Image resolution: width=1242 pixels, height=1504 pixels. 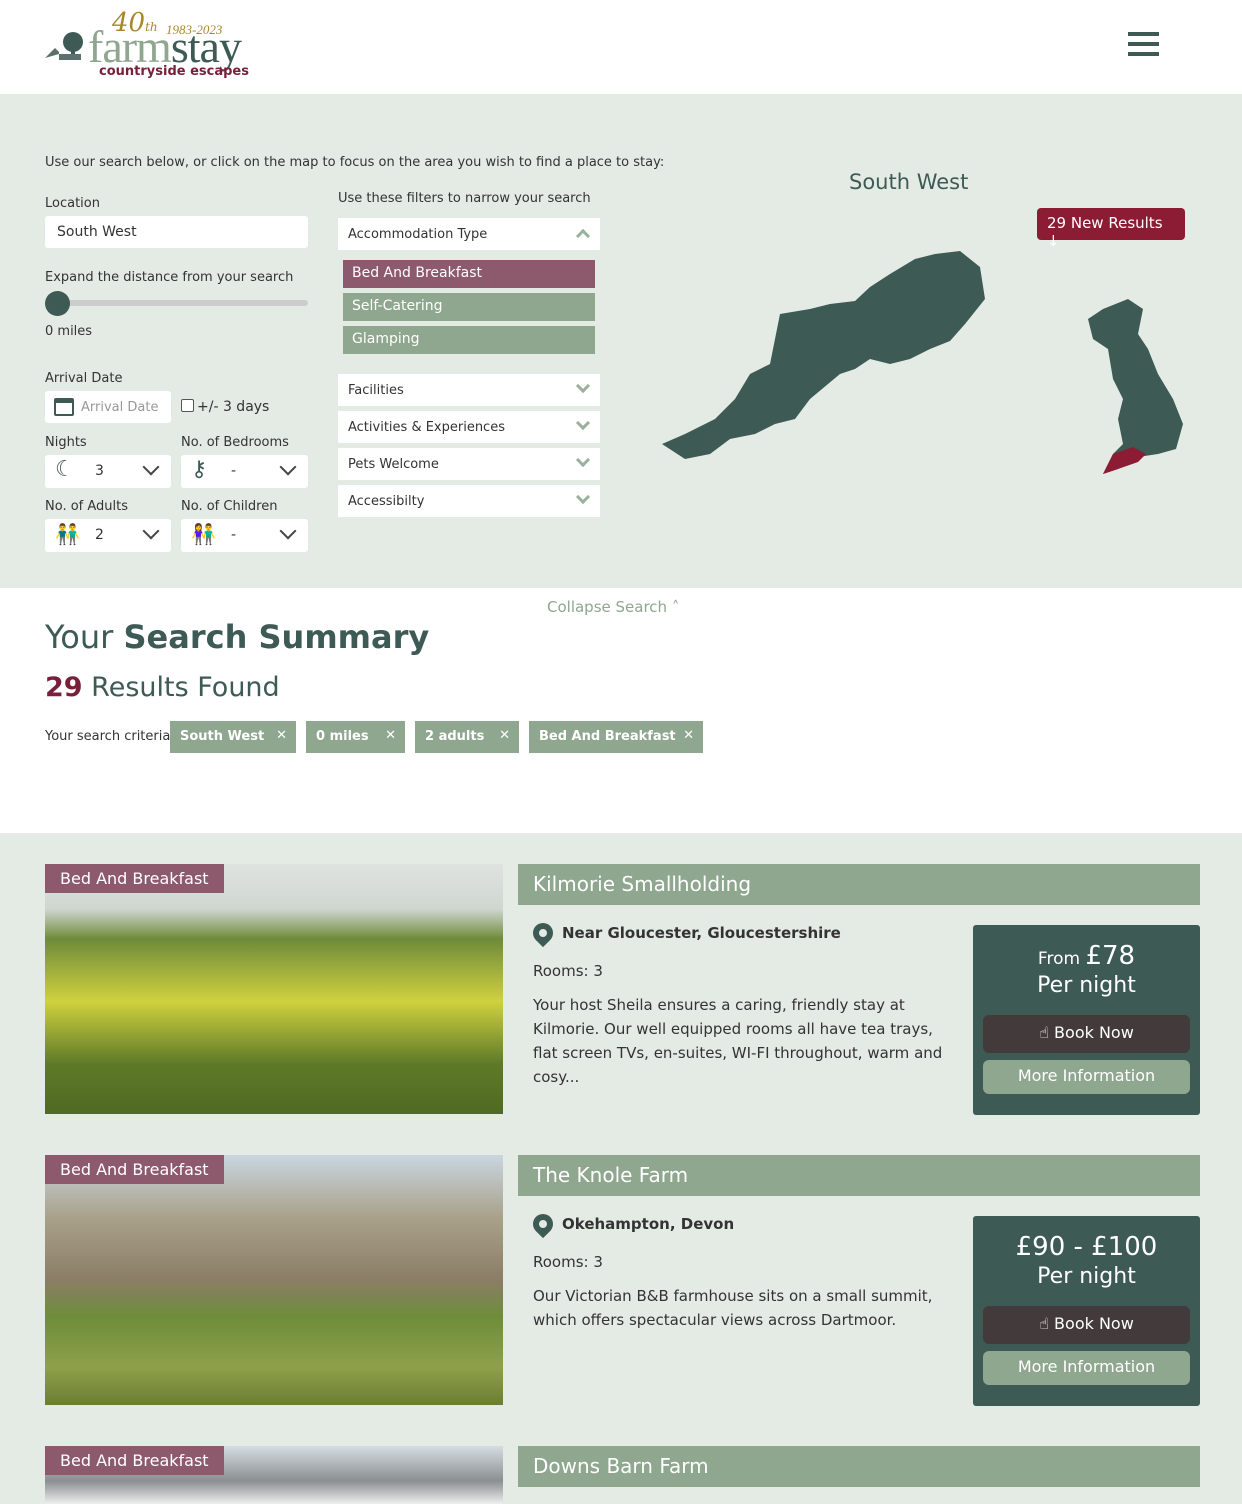 I want to click on results-count: 29 Results Found, so click(x=162, y=687).